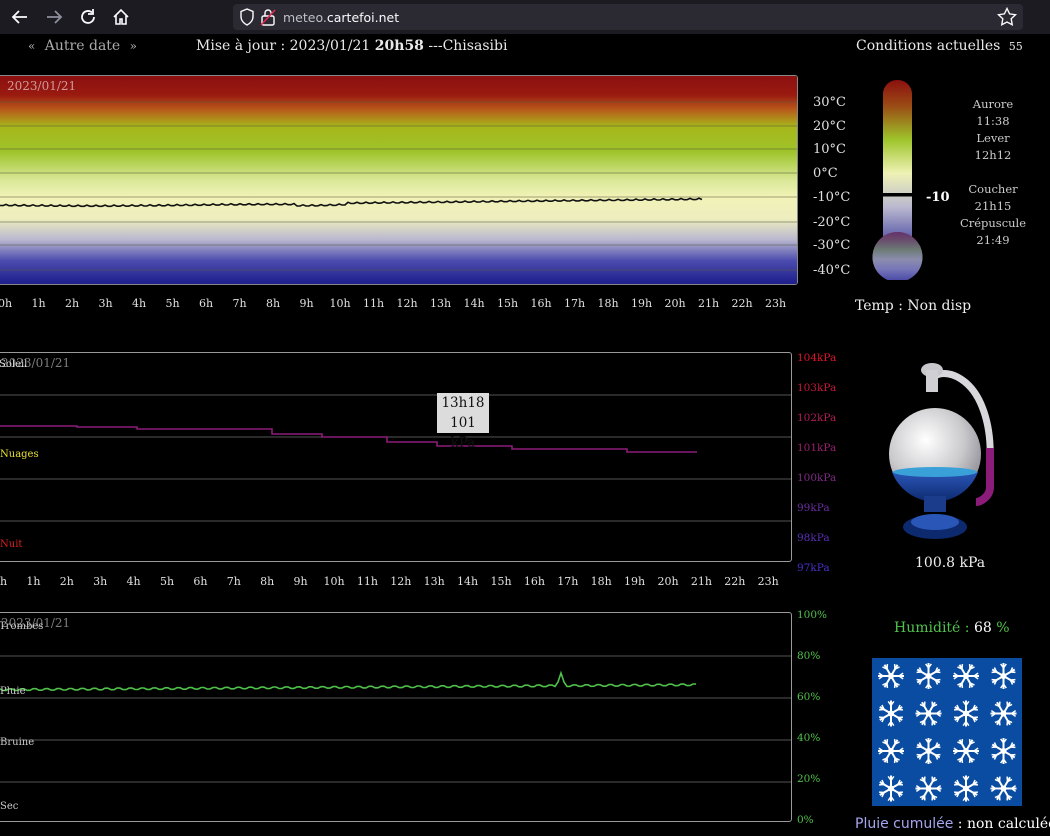  Describe the element at coordinates (17, 742) in the screenshot. I see `label-bruine: Bruine` at that location.